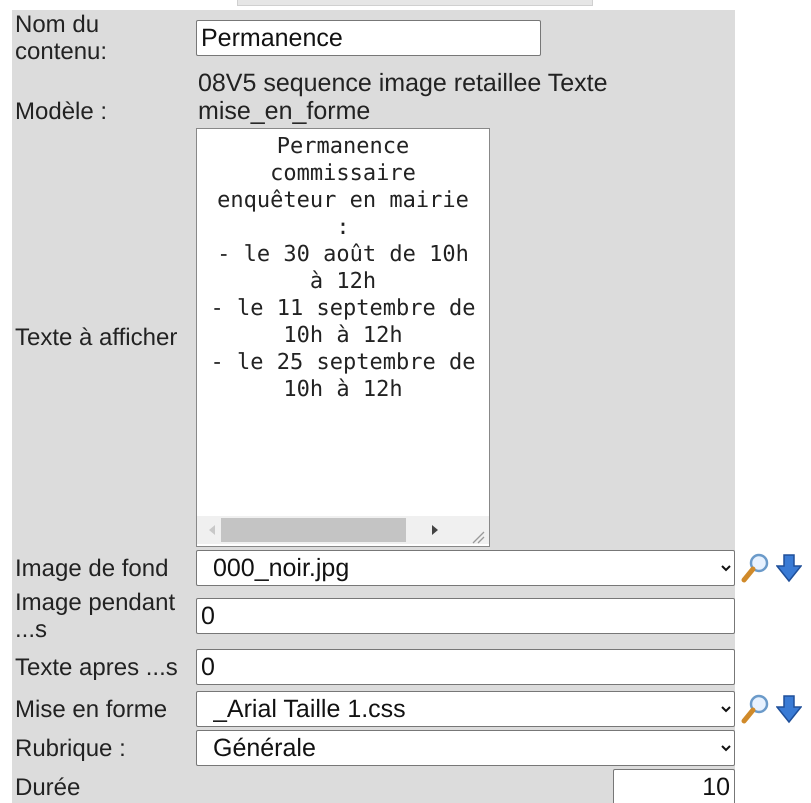 Image resolution: width=811 pixels, height=803 pixels. I want to click on field-label: Rubrique :, so click(70, 748).